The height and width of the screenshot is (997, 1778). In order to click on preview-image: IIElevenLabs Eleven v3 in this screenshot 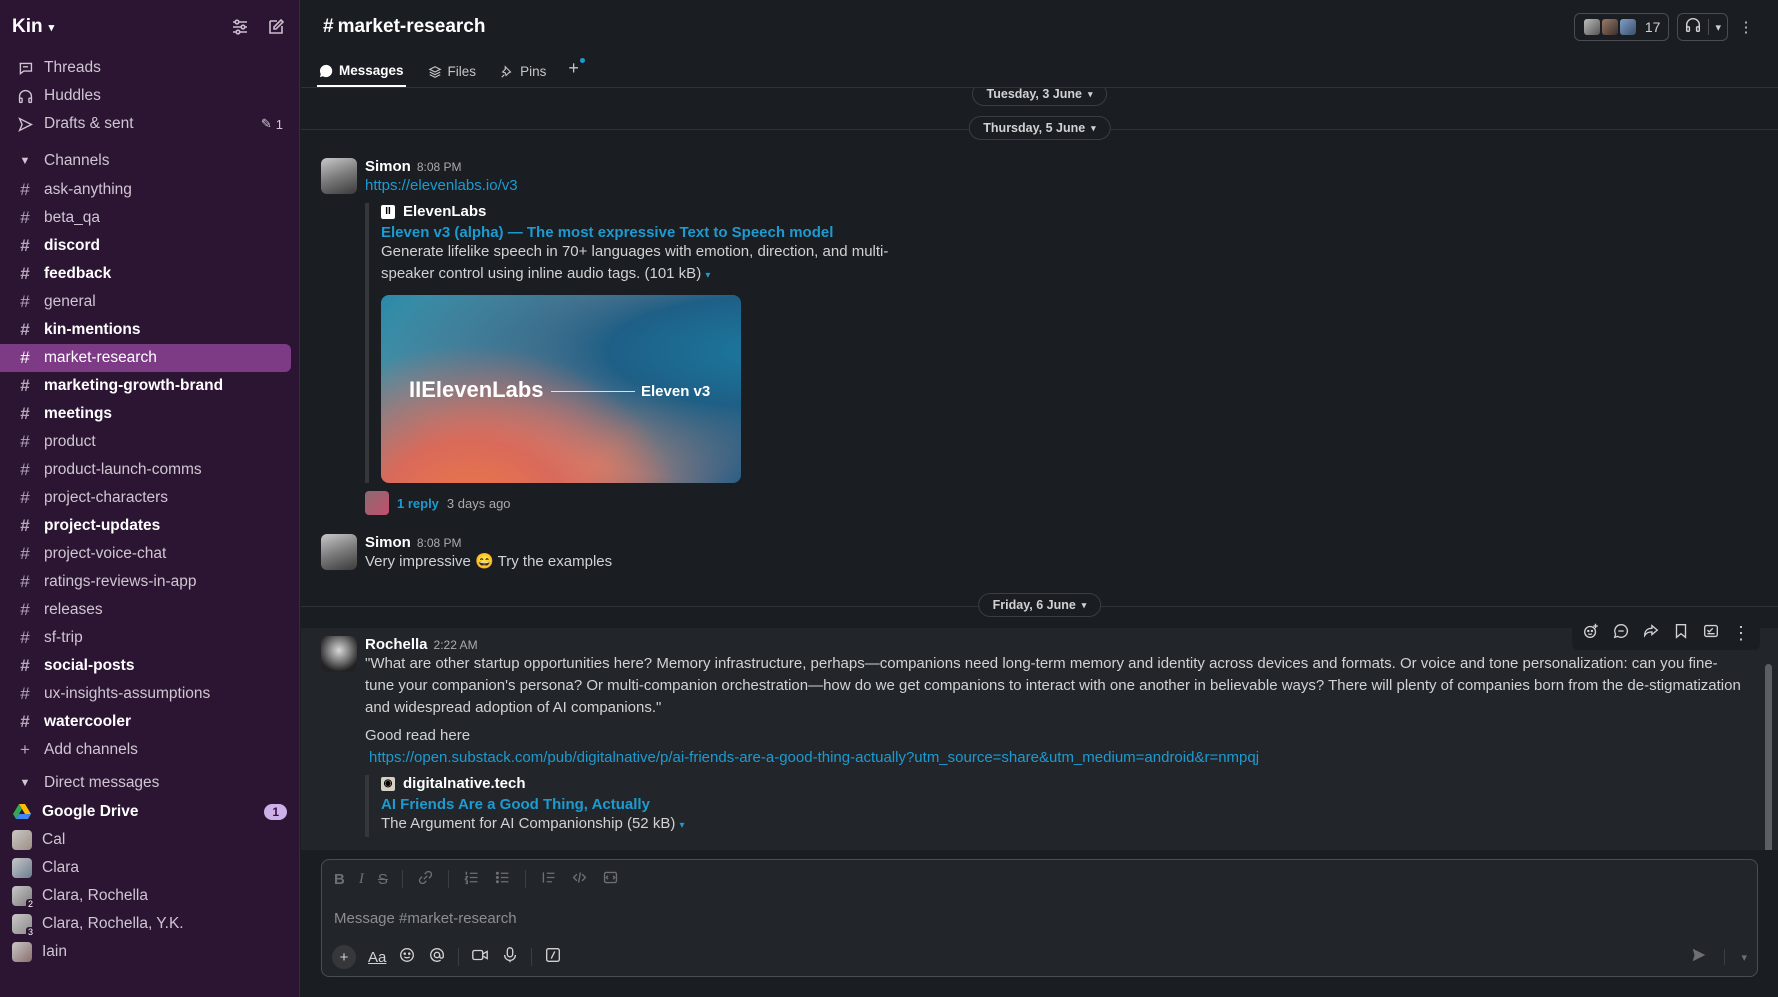, I will do `click(561, 389)`.